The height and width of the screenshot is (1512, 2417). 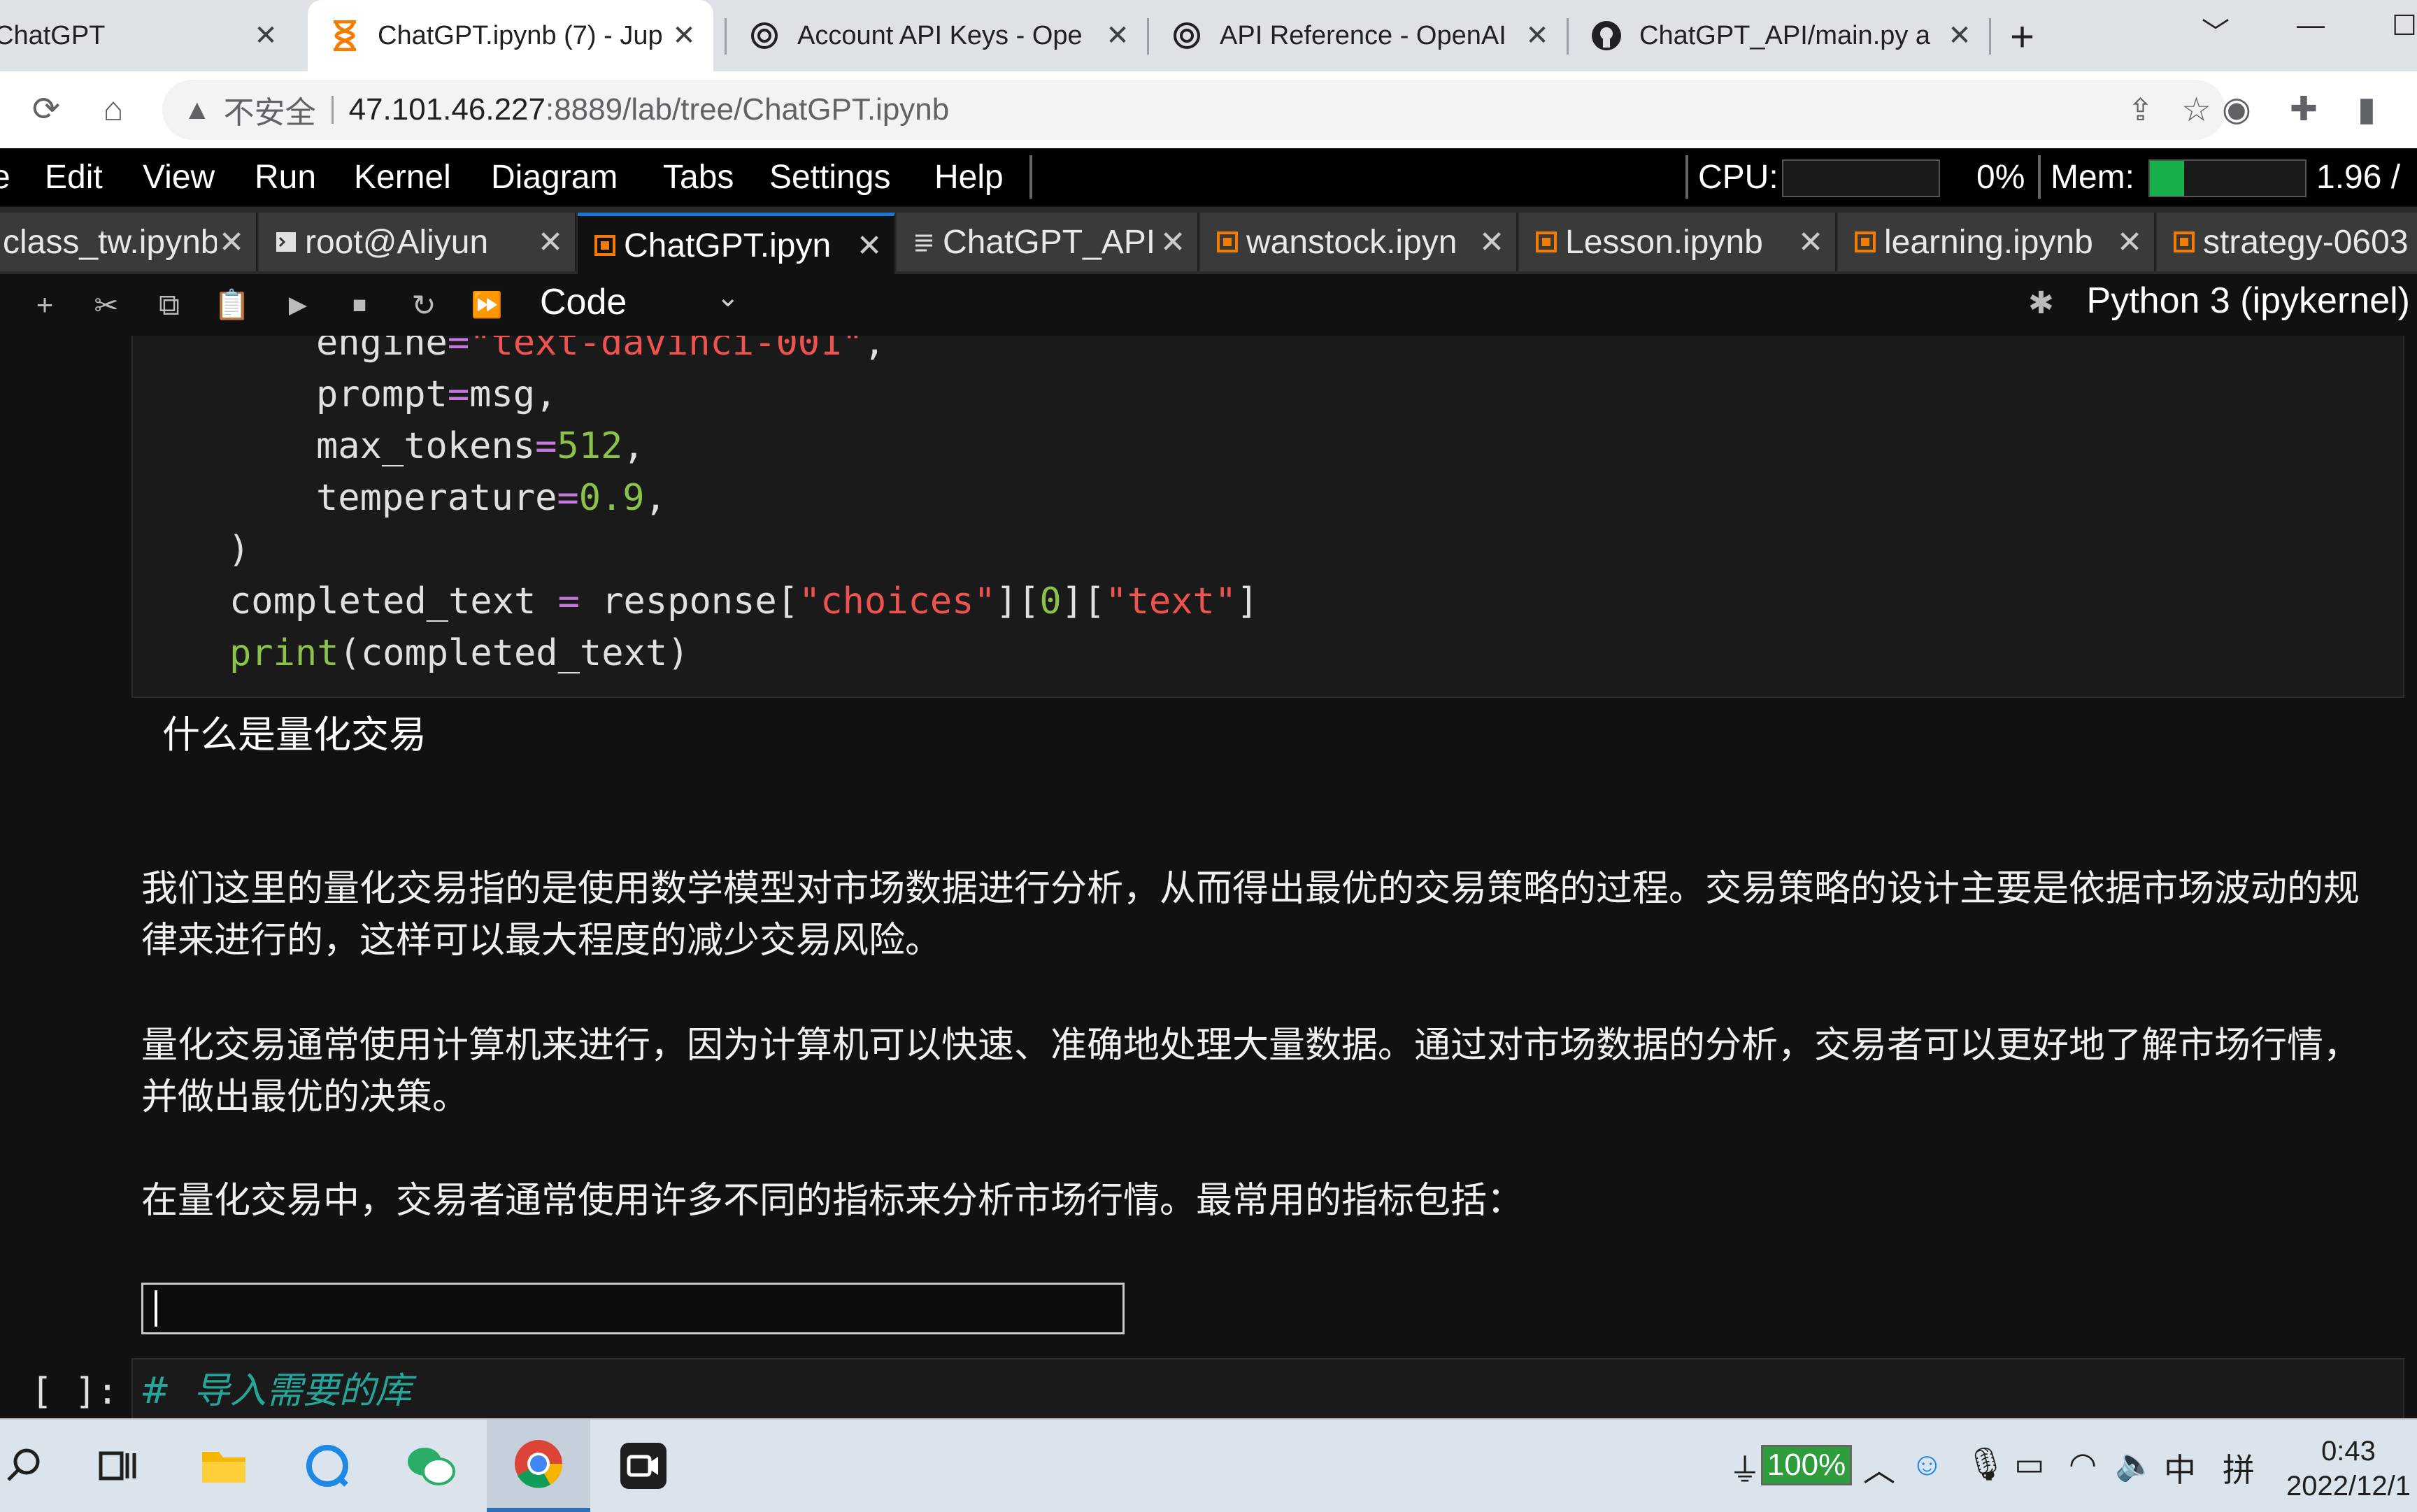 What do you see at coordinates (424, 305) in the screenshot?
I see `restart-icon: ↻` at bounding box center [424, 305].